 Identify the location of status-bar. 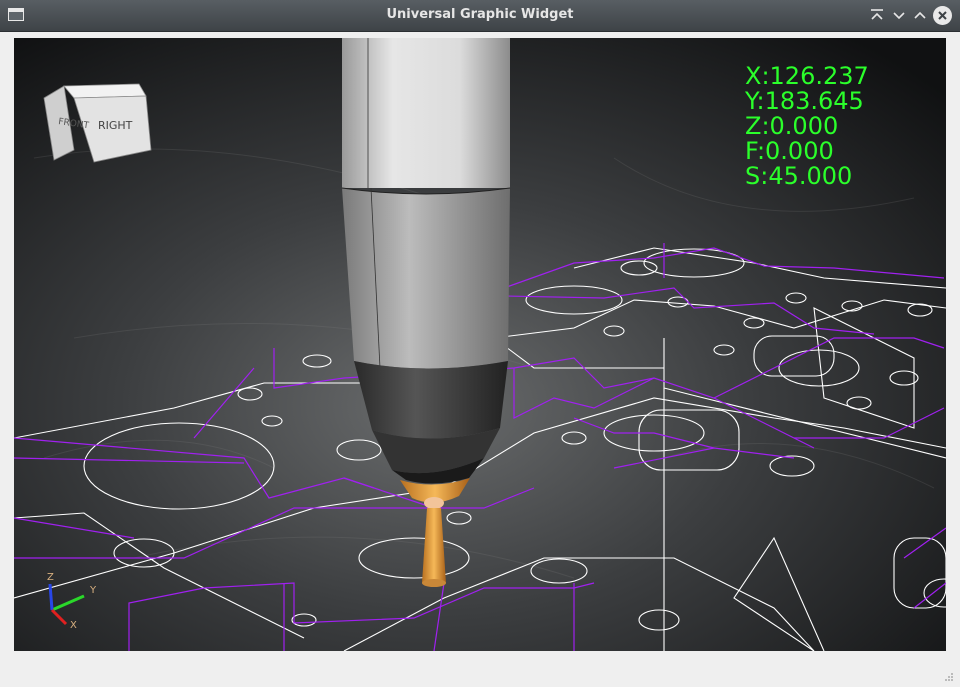
(480, 669).